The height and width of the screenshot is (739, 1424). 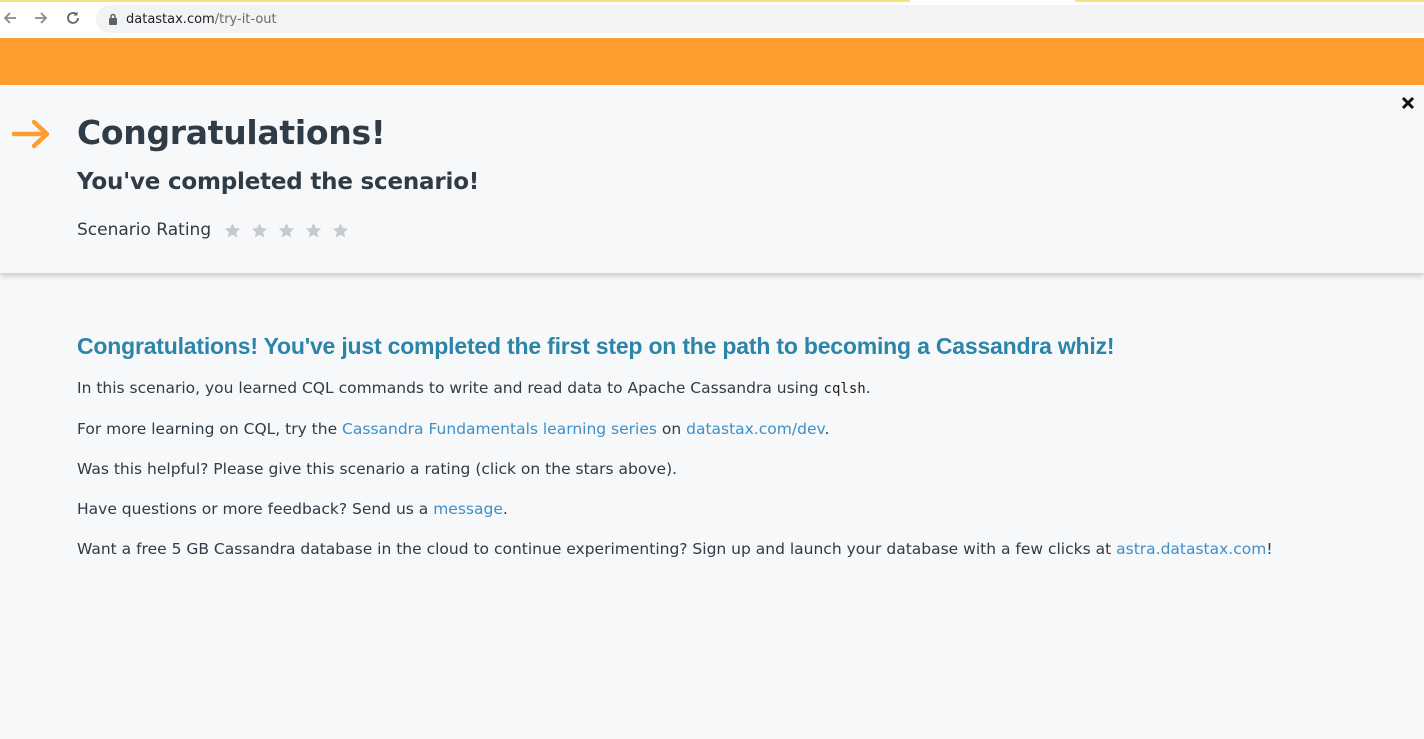 What do you see at coordinates (671, 429) in the screenshot?
I see `paragraph-text: on` at bounding box center [671, 429].